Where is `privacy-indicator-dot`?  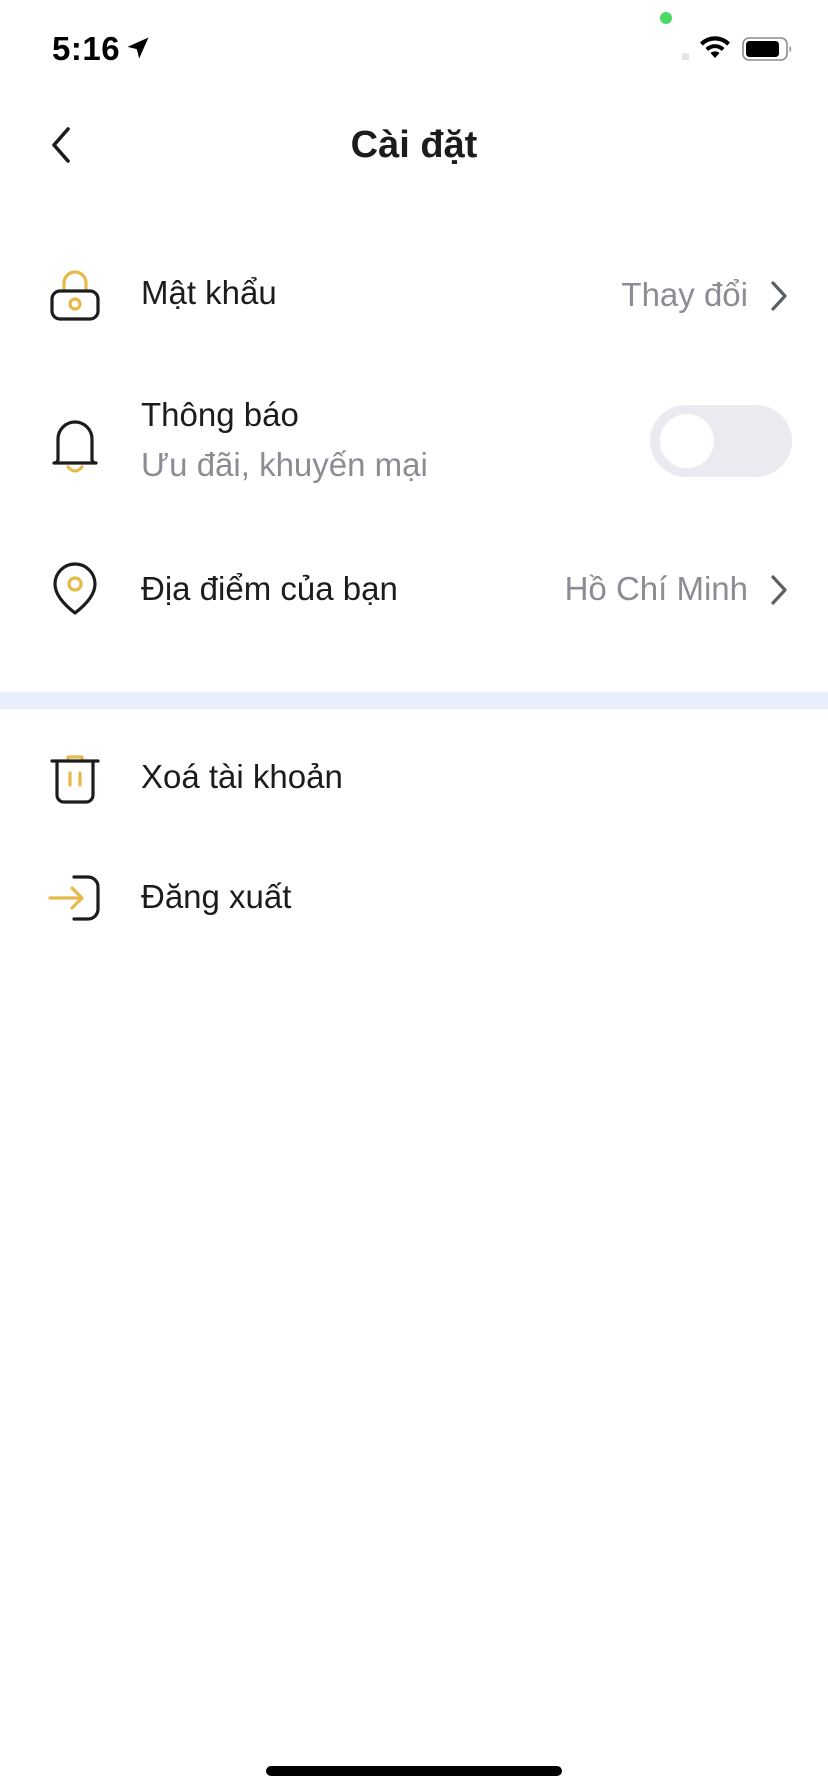 privacy-indicator-dot is located at coordinates (666, 18).